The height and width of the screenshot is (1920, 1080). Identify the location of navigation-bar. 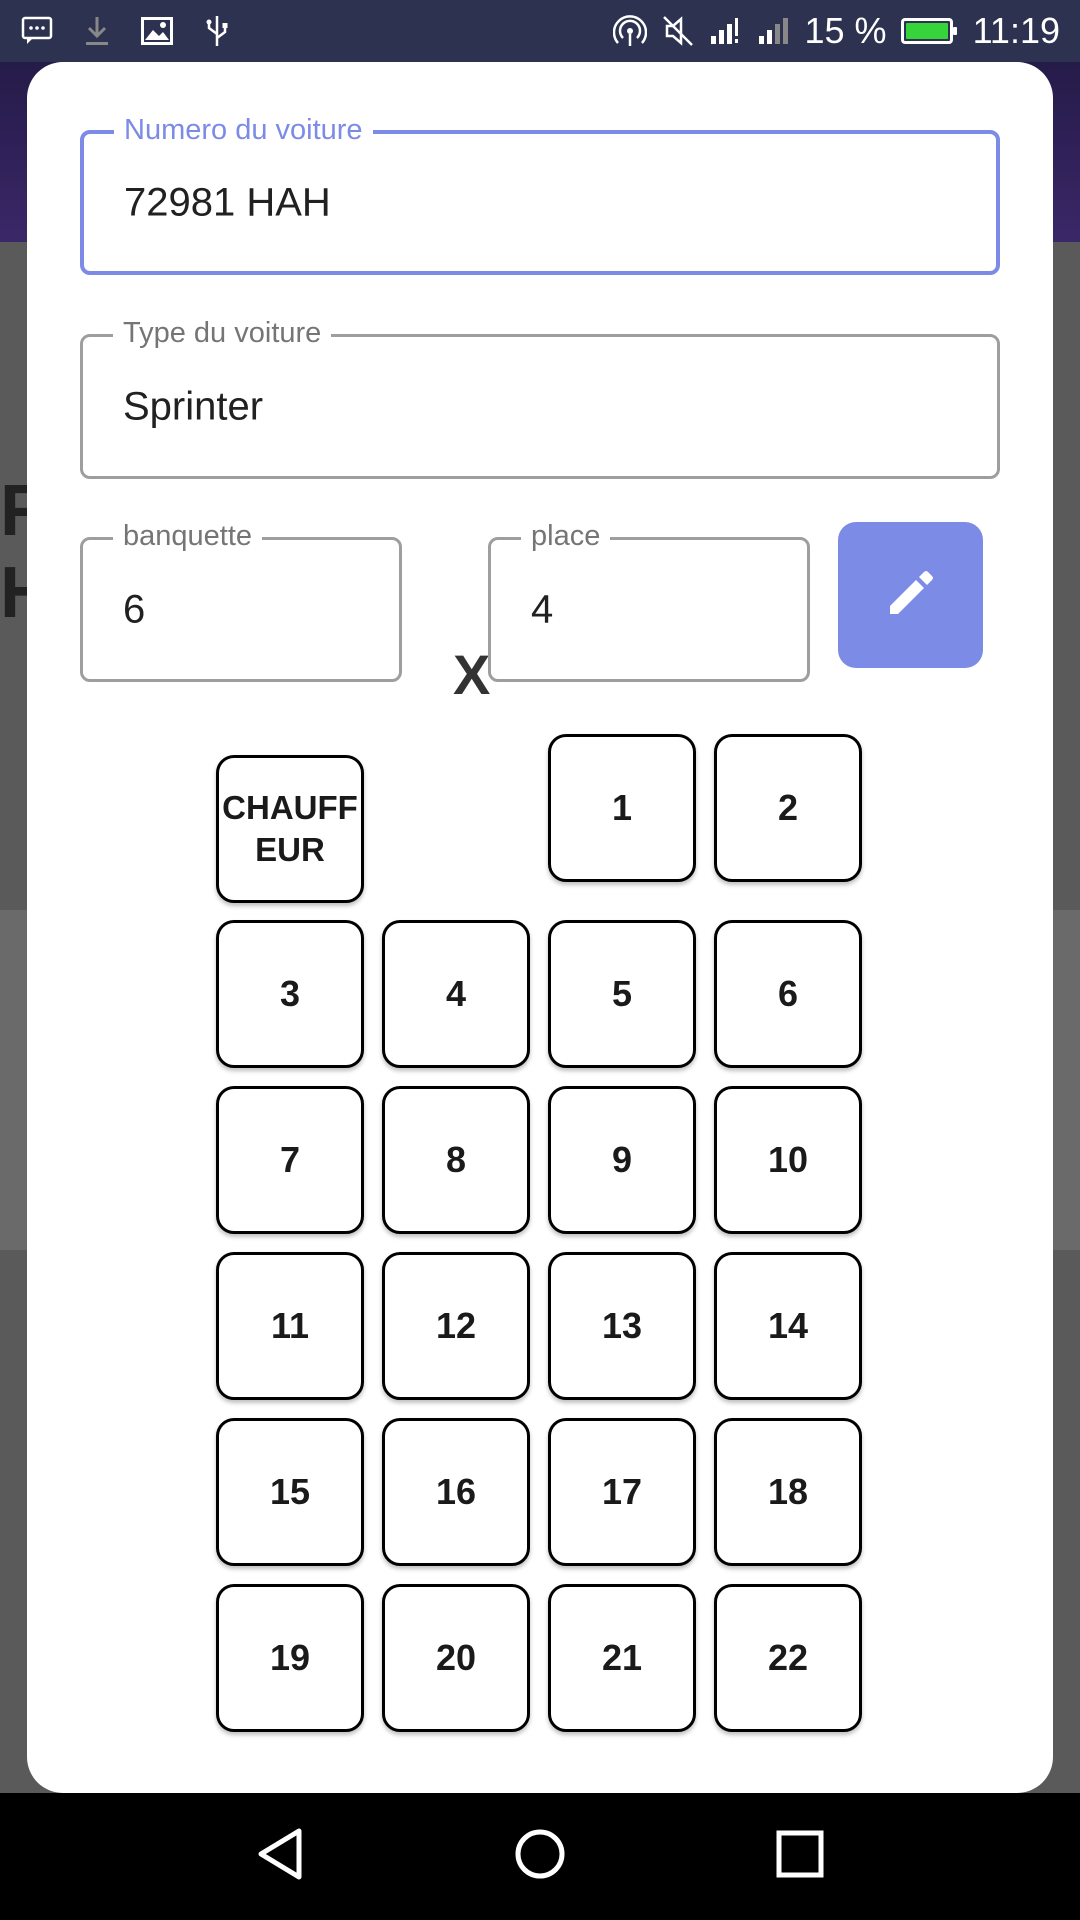
(540, 1856).